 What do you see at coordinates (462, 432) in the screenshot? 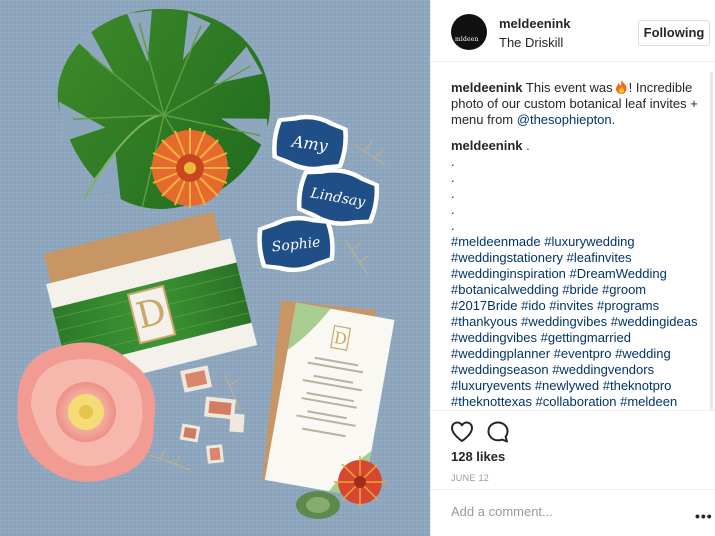
I see `heart-icon` at bounding box center [462, 432].